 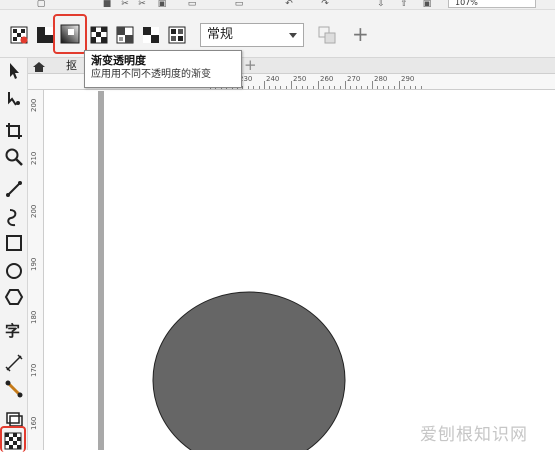 What do you see at coordinates (363, 35) in the screenshot?
I see `add-icon: +` at bounding box center [363, 35].